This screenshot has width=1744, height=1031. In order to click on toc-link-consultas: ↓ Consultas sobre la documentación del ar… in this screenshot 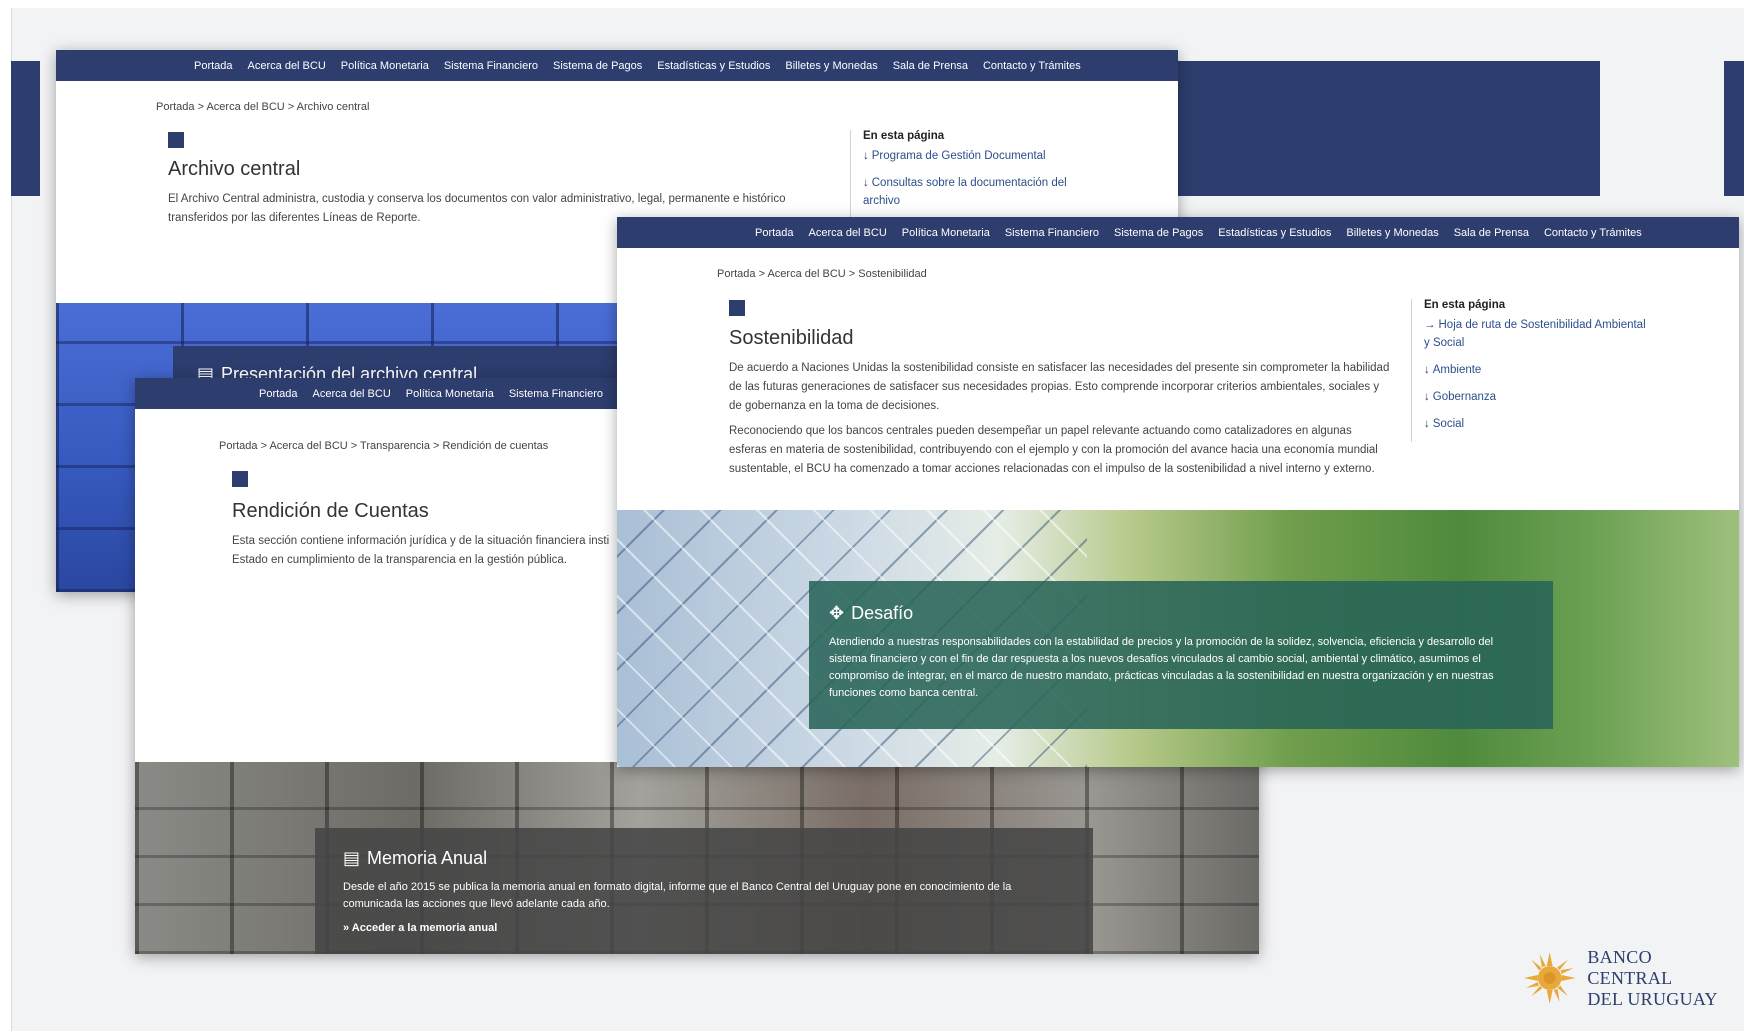, I will do `click(981, 192)`.